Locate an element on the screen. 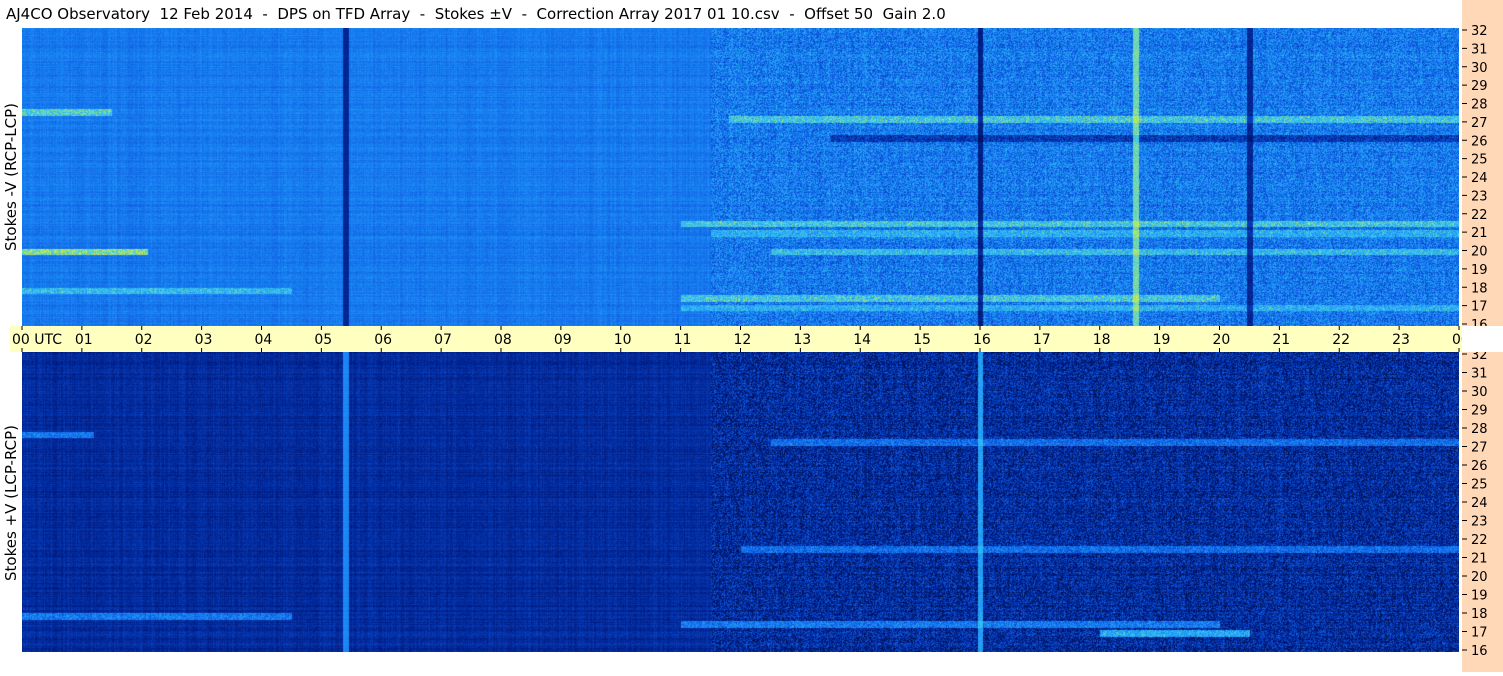 This screenshot has height=676, width=1503. top-frequency-axis: 16 17 18 19 20 21 22 23 24 25 26 27 28 29 30 31 32 is located at coordinates (1482, 166).